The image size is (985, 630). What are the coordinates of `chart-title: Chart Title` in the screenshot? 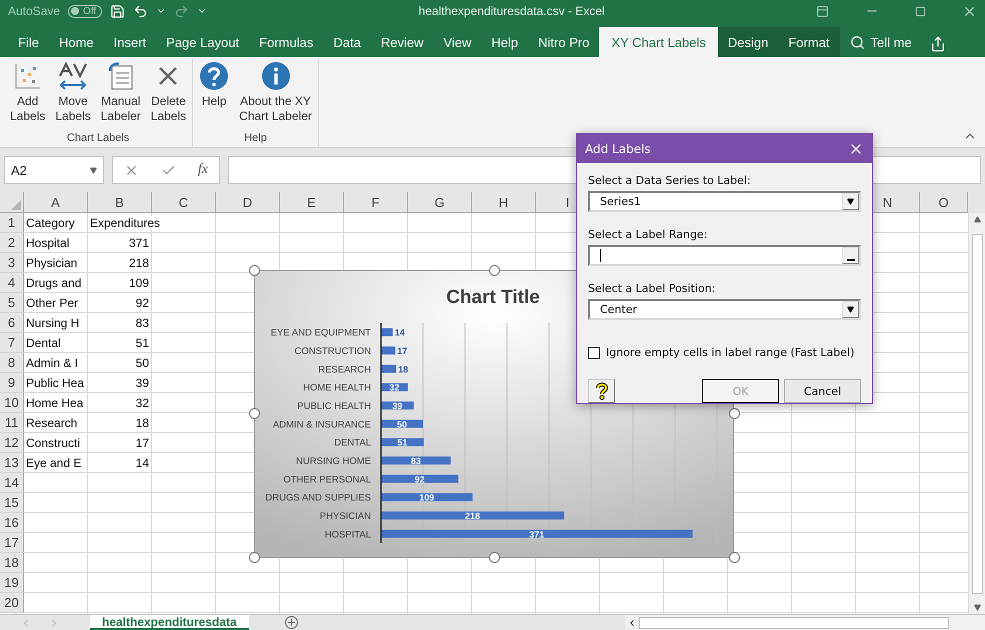 It's located at (493, 297).